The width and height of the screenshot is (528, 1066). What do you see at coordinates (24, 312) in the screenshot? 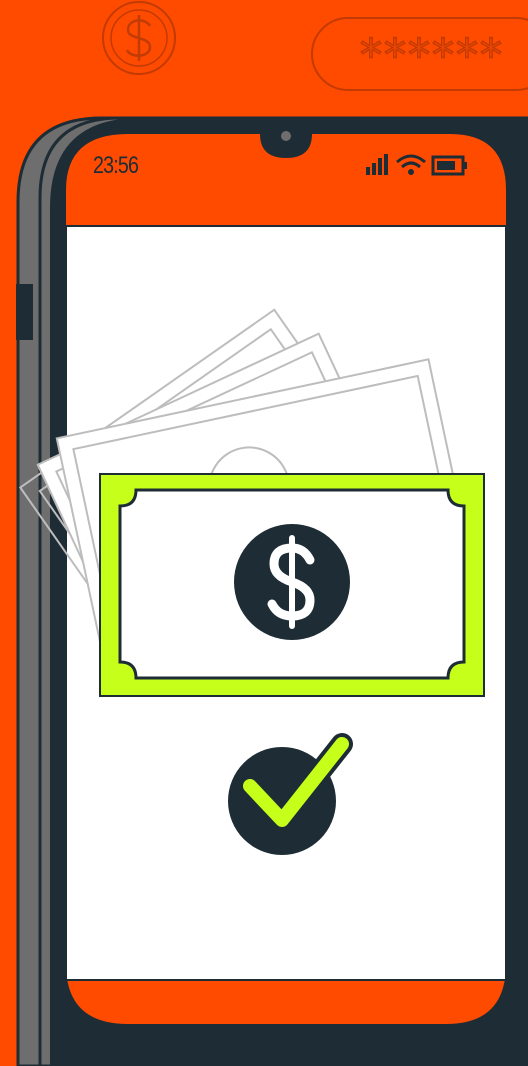
I see `side-button` at bounding box center [24, 312].